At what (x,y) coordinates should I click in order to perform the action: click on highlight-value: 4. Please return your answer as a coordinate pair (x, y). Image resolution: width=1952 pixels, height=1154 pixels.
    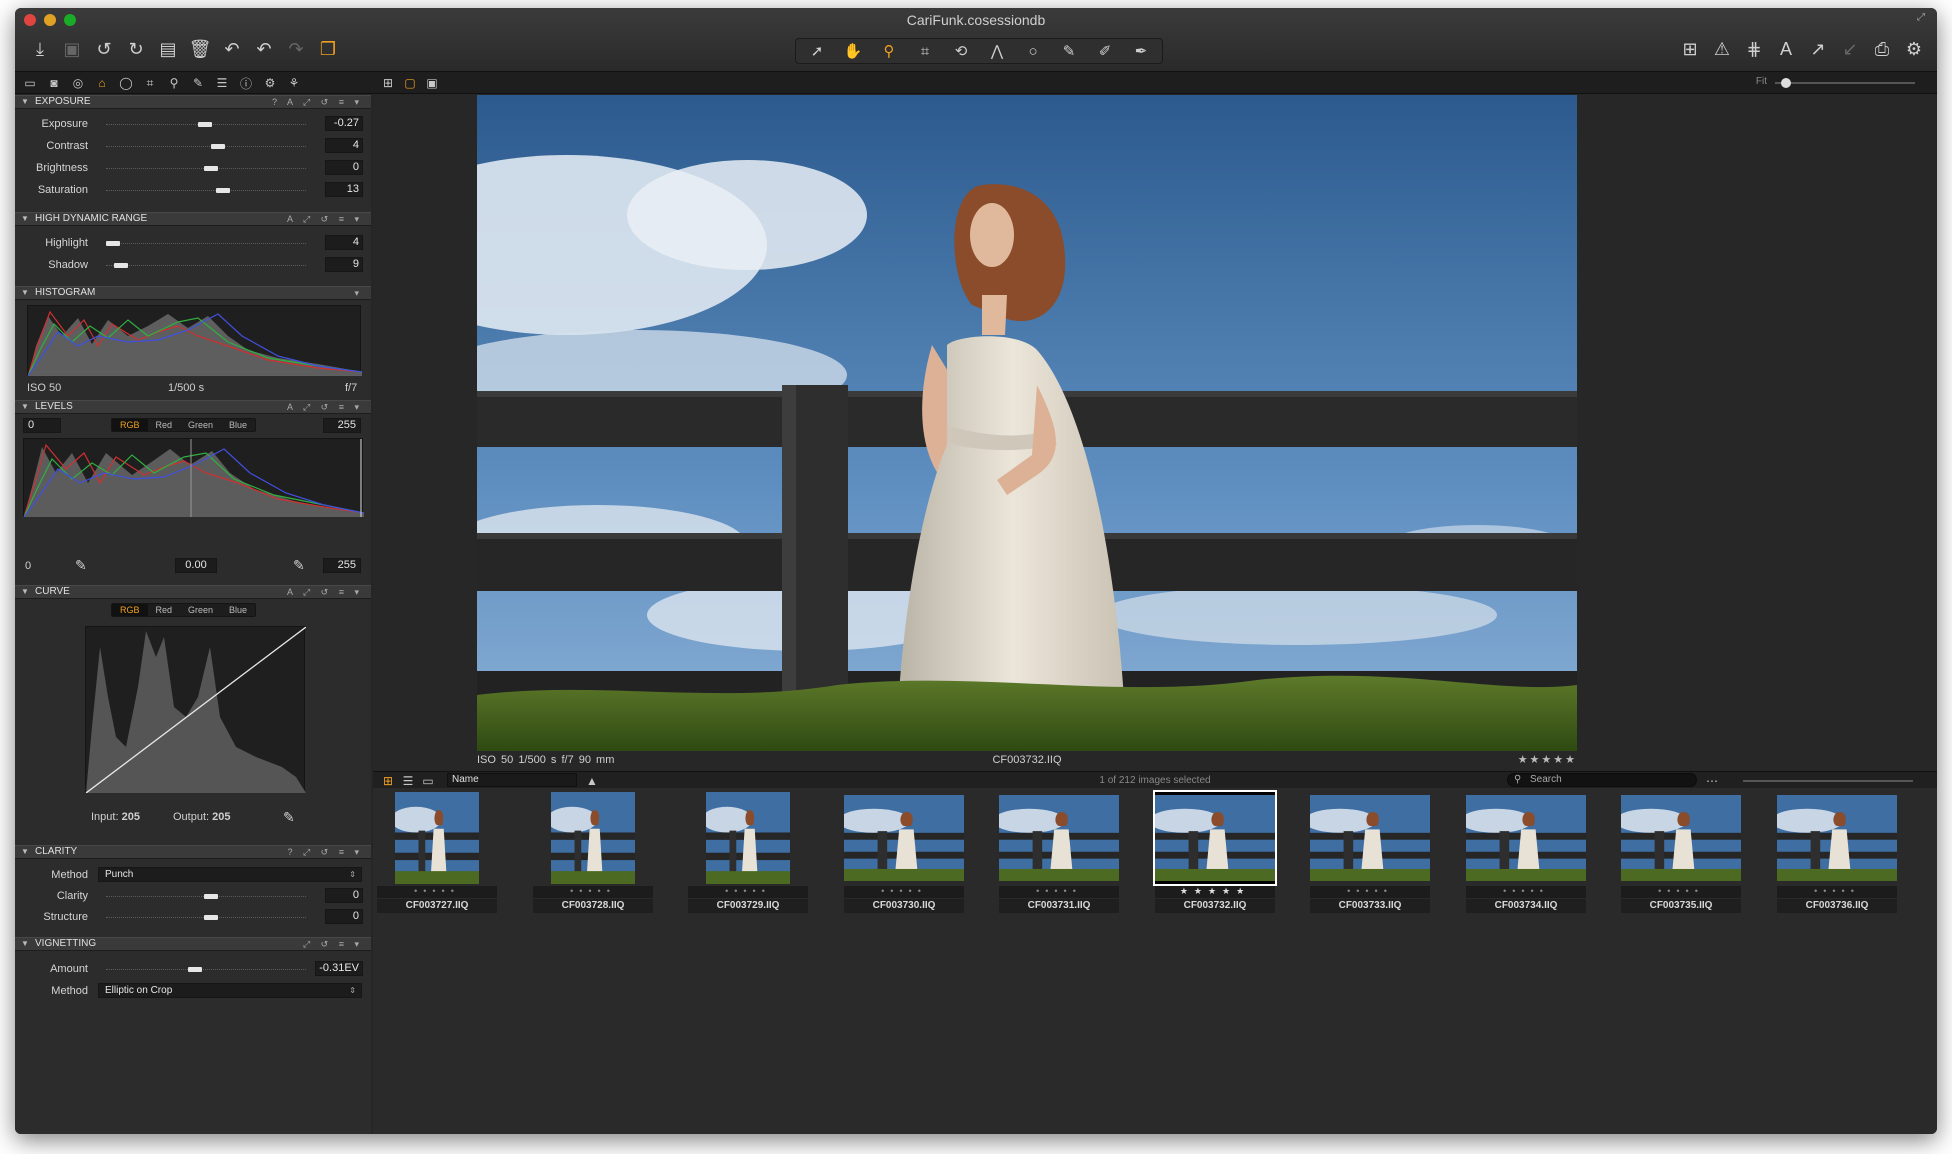
    Looking at the image, I should click on (344, 242).